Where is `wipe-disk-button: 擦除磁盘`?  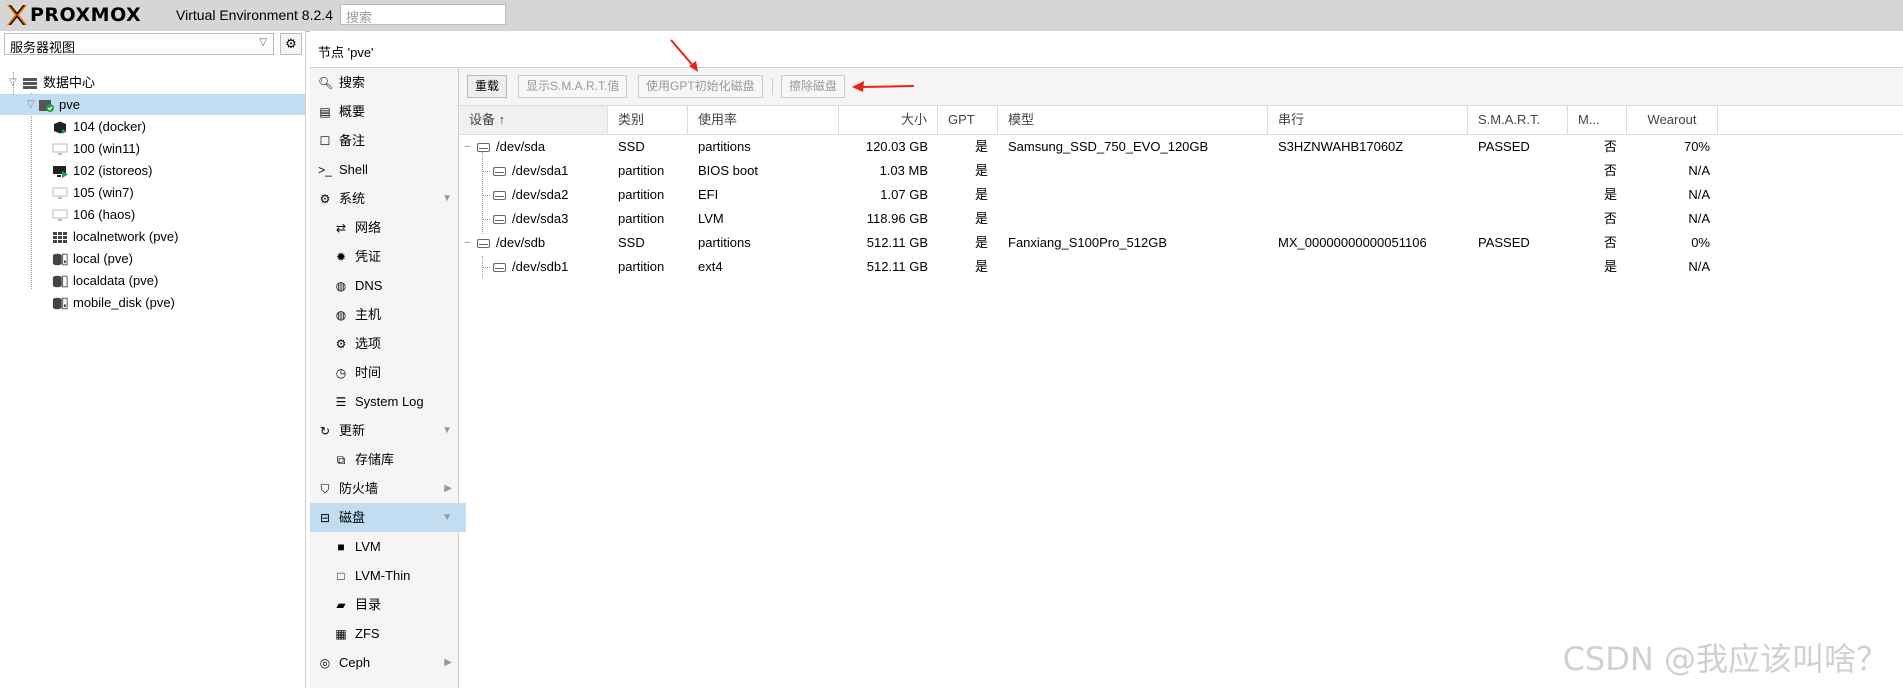 wipe-disk-button: 擦除磁盘 is located at coordinates (813, 86).